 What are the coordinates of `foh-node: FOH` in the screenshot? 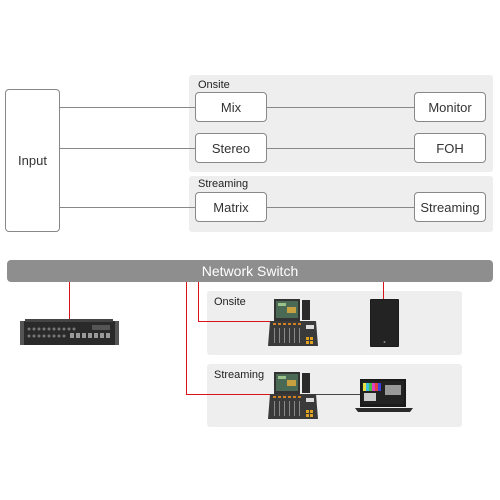 It's located at (450, 148).